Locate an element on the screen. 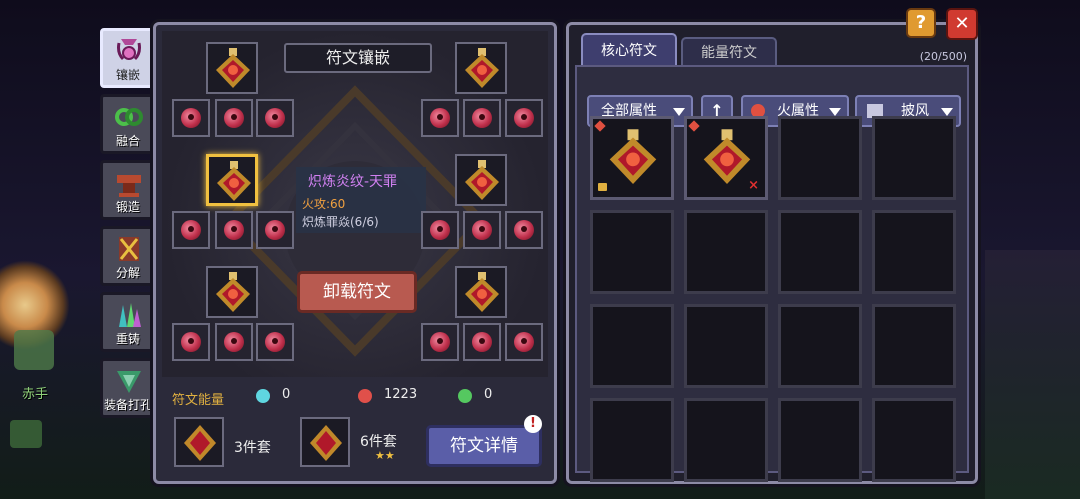 The image size is (1080, 499). inventory-slot: × is located at coordinates (726, 158).